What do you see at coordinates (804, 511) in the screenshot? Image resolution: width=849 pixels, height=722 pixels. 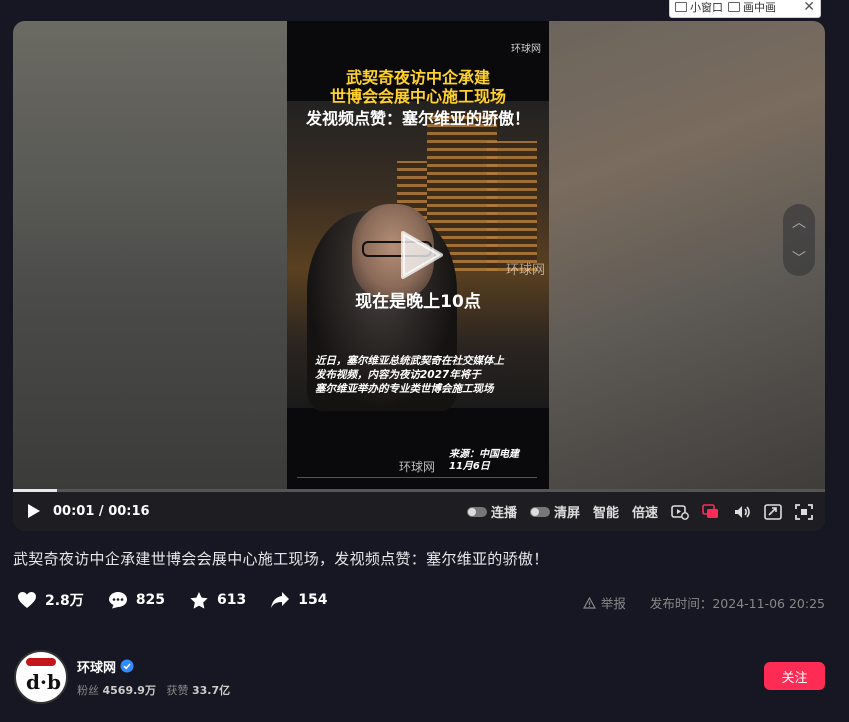 I see `fullscreen-icon` at bounding box center [804, 511].